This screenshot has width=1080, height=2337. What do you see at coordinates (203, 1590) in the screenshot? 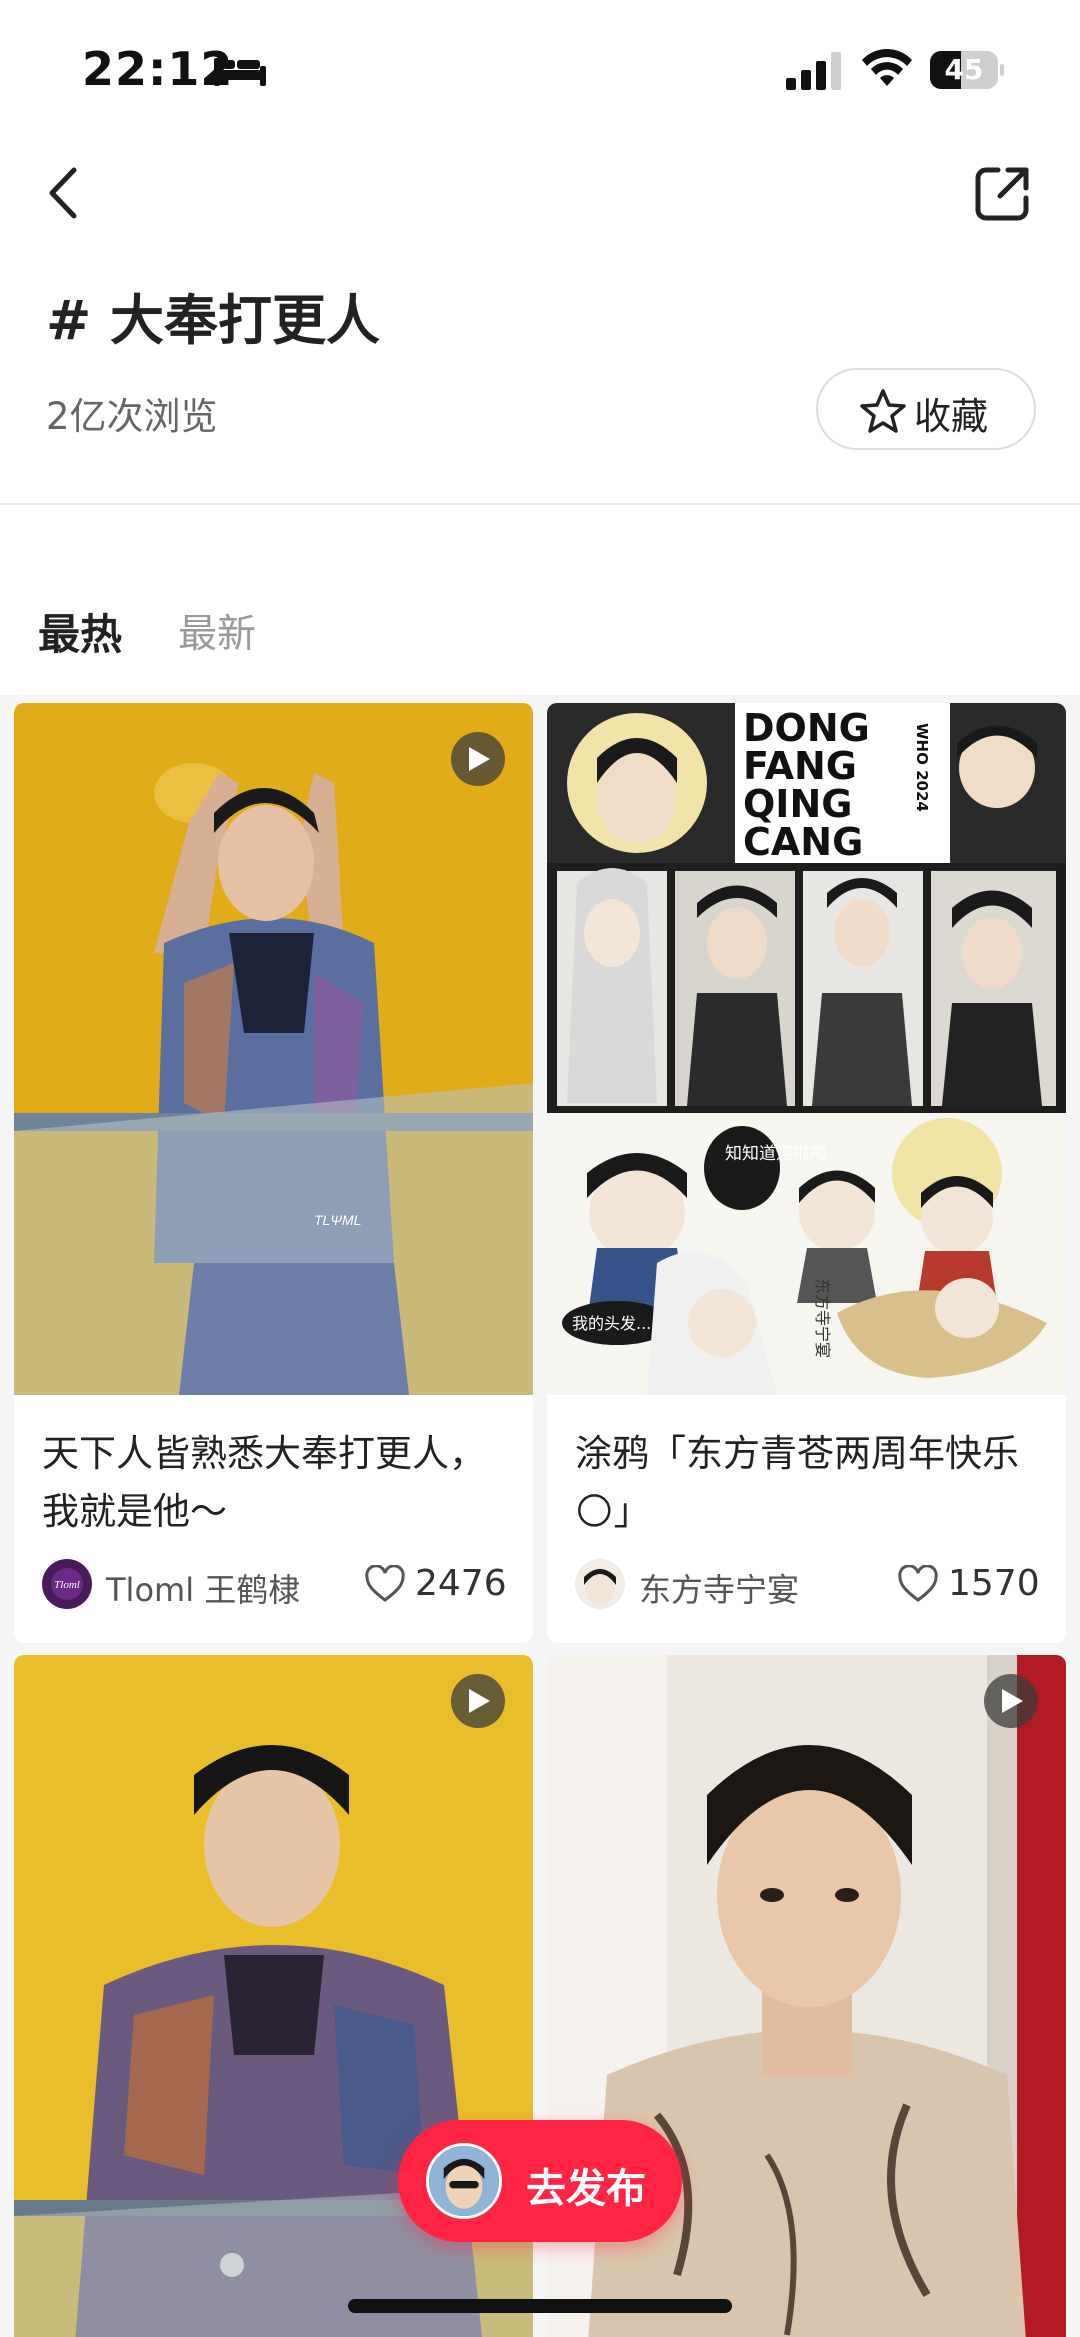
I see `author-name: Tloml 王鹤棣` at bounding box center [203, 1590].